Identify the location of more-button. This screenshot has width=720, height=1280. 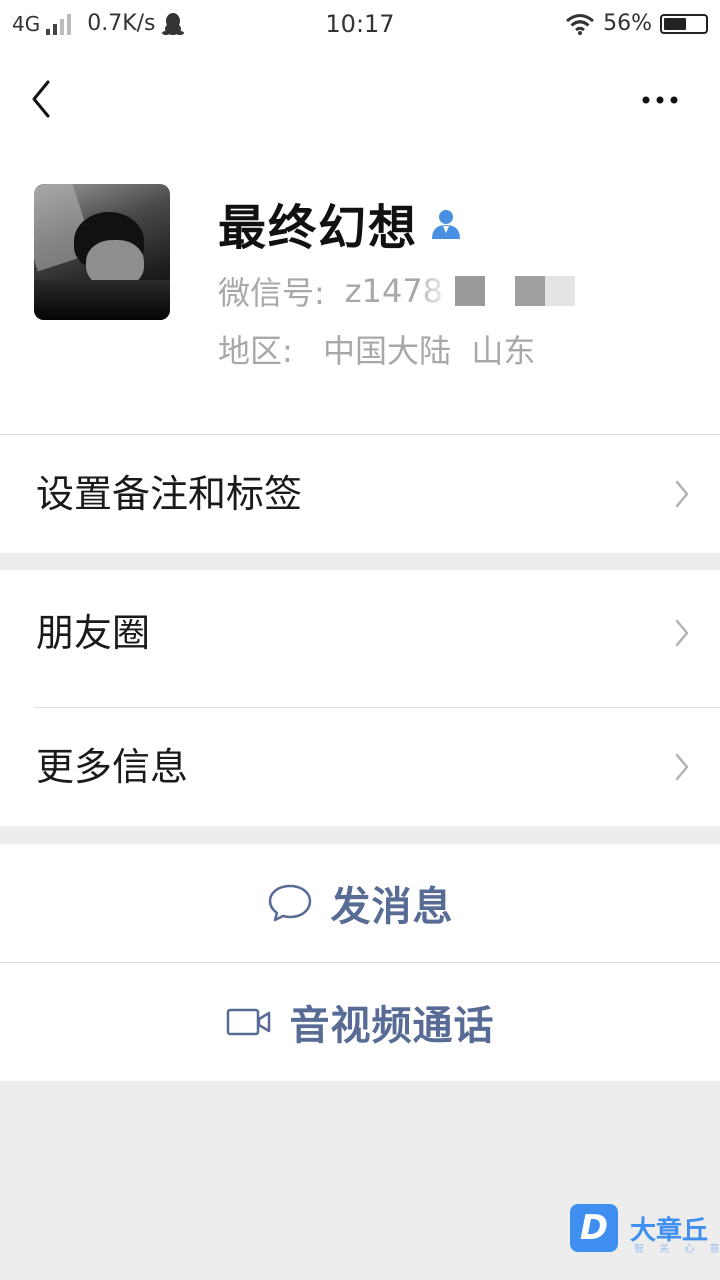
(662, 100).